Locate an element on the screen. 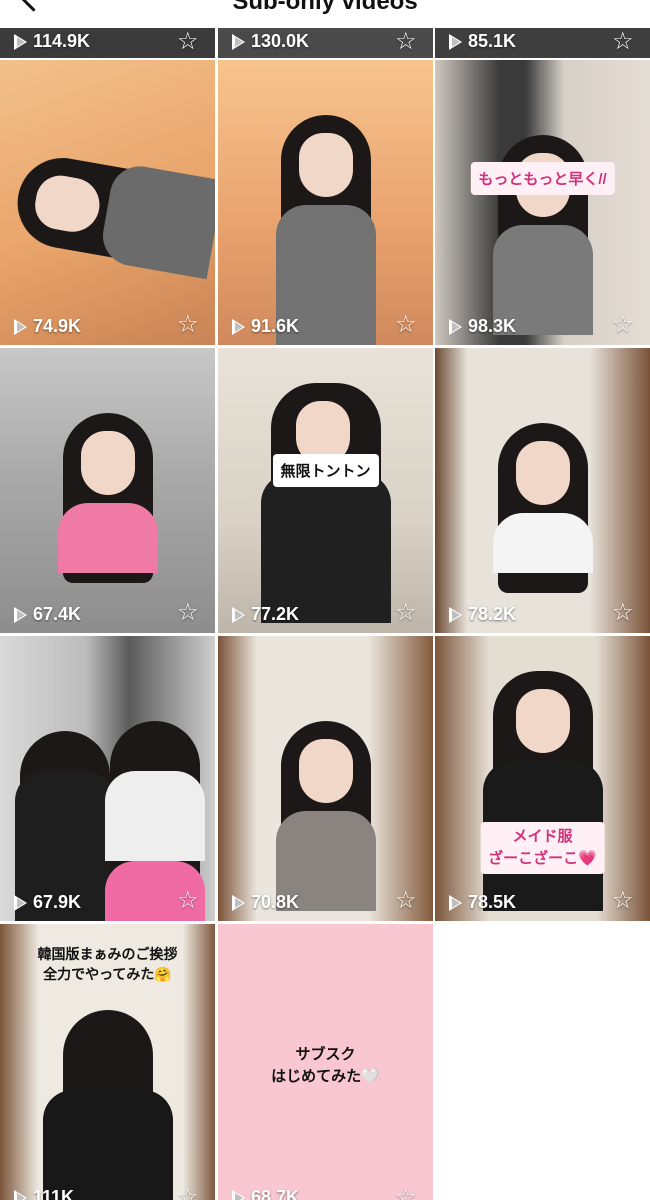 This screenshot has height=1200, width=650. video-caption: サブスク はじめてみた🤍 is located at coordinates (325, 1065).